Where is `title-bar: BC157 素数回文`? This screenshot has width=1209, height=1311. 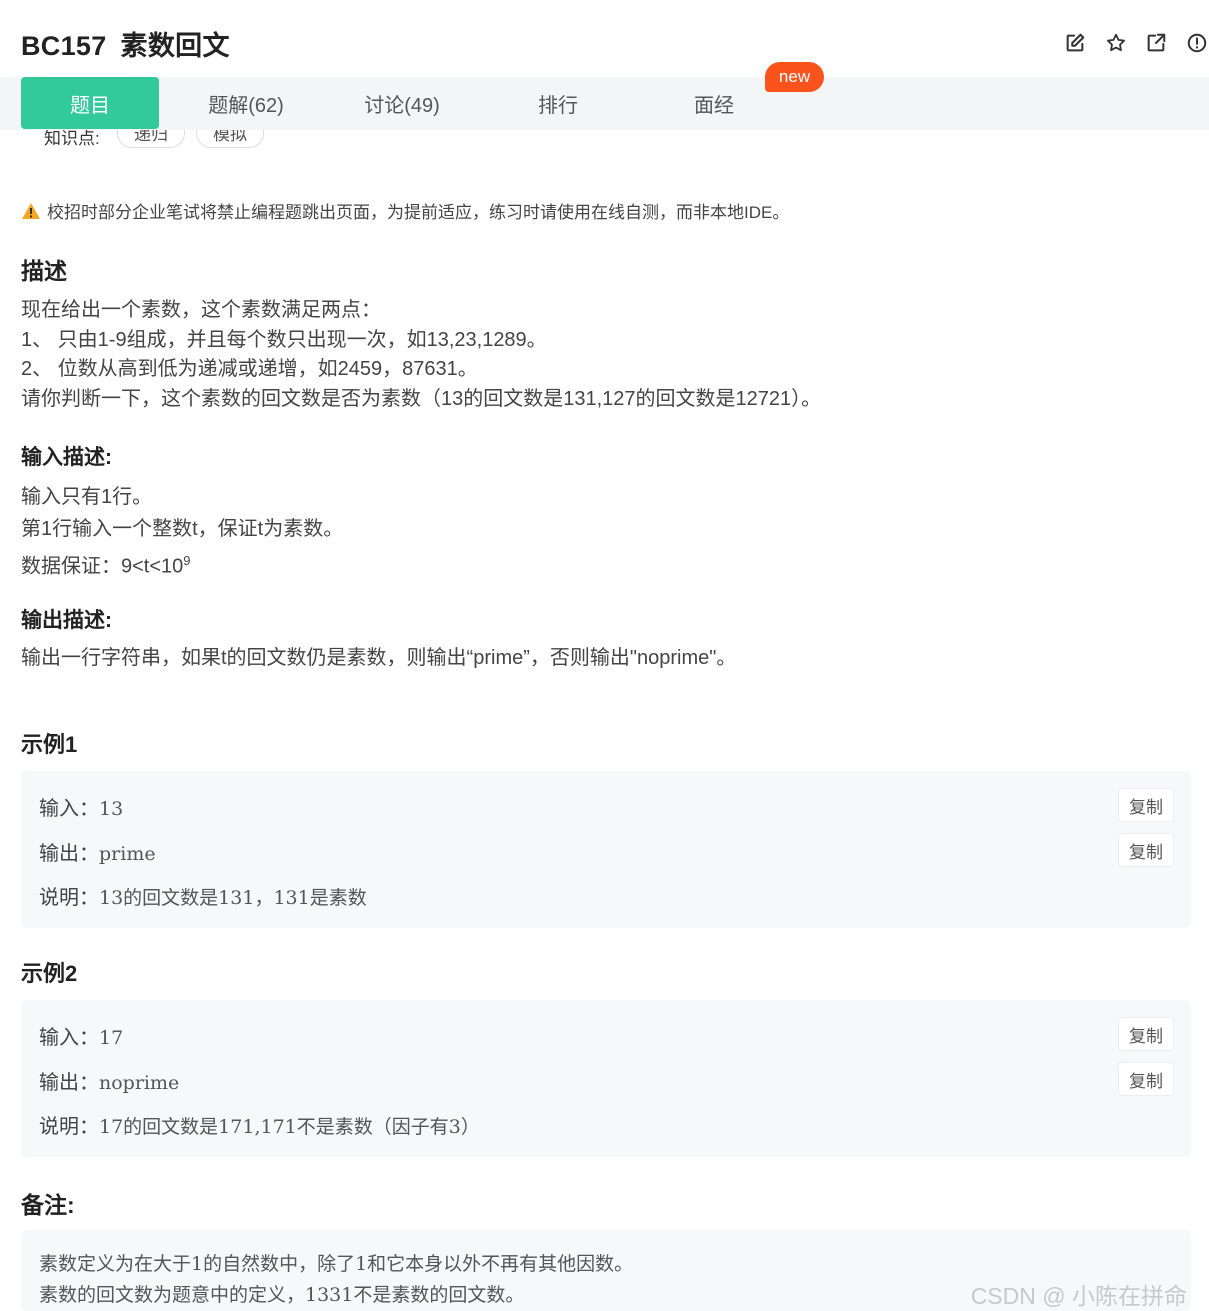
title-bar: BC157 素数回文 is located at coordinates (604, 38).